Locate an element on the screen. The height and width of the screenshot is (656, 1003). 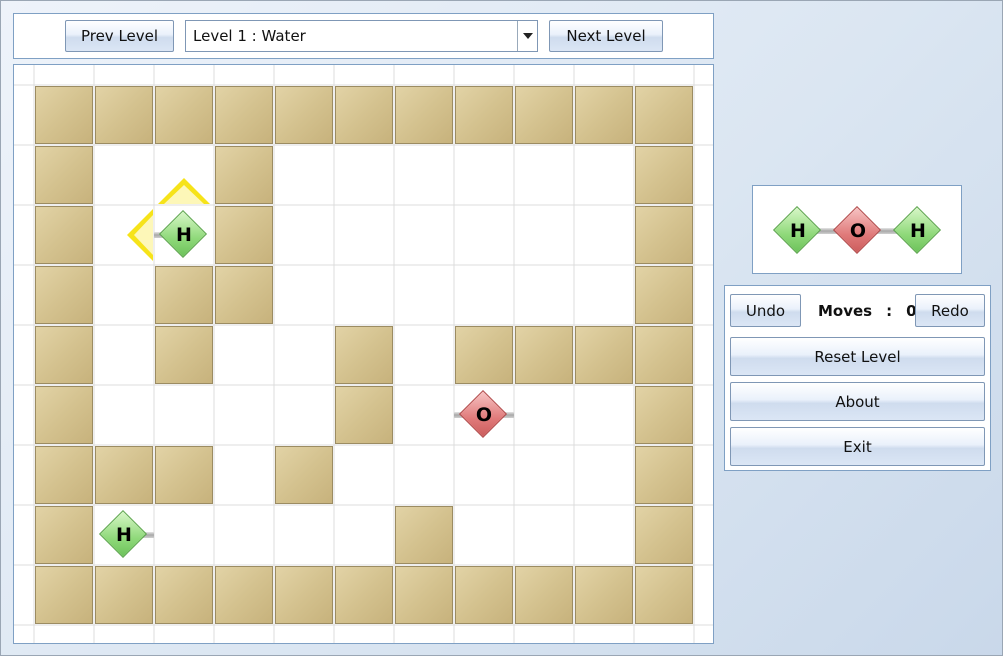
move-arrow-left-icon is located at coordinates (124, 235).